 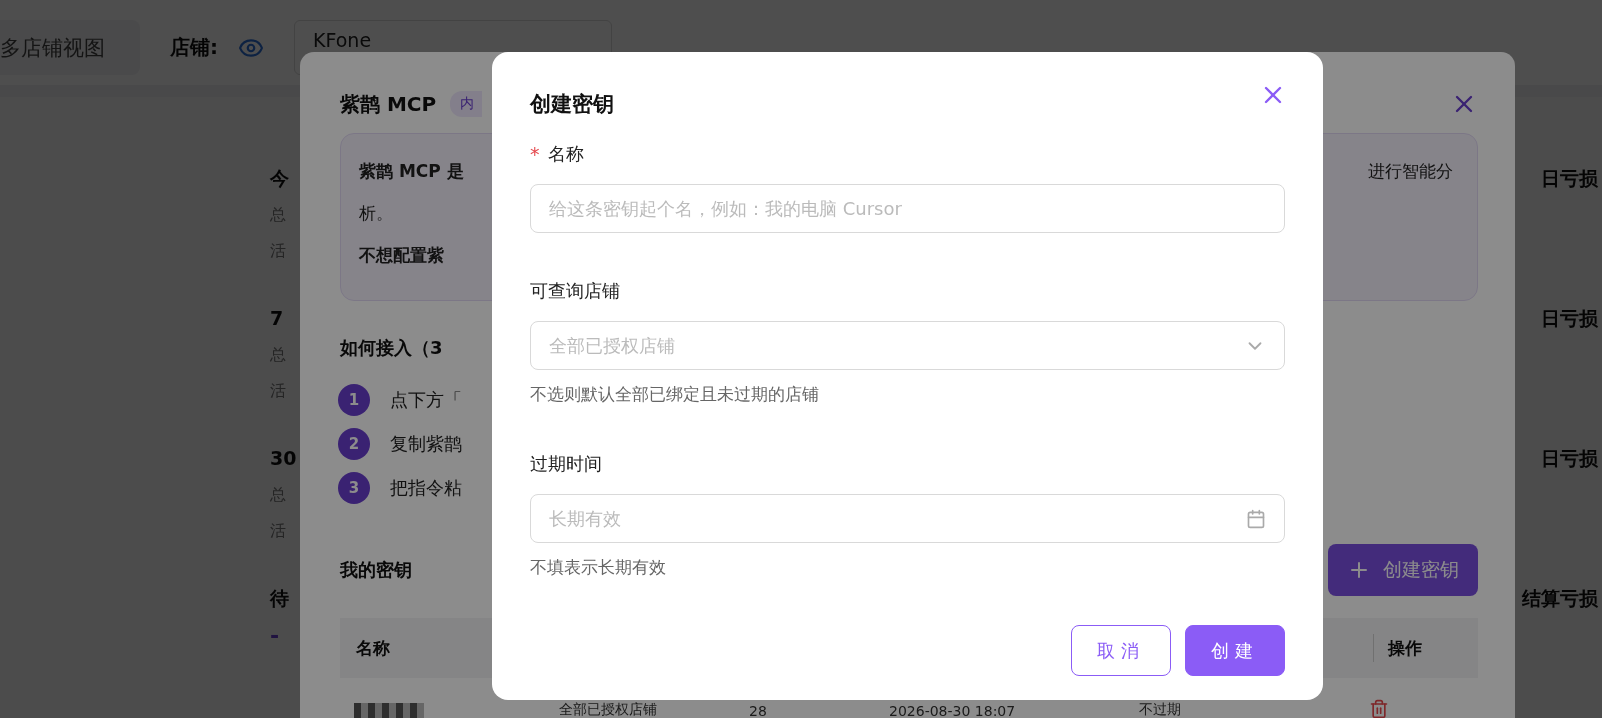 I want to click on table-cell-text: 28, so click(x=758, y=710).